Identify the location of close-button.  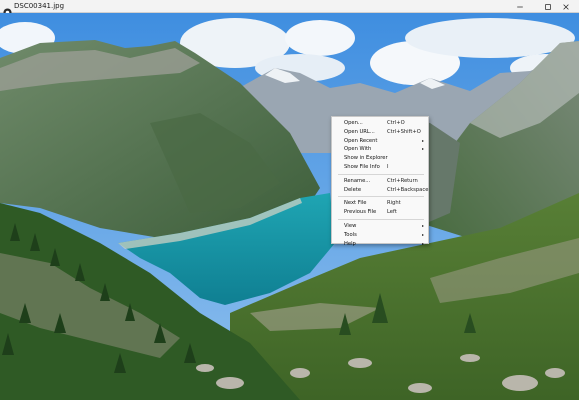
(566, 6).